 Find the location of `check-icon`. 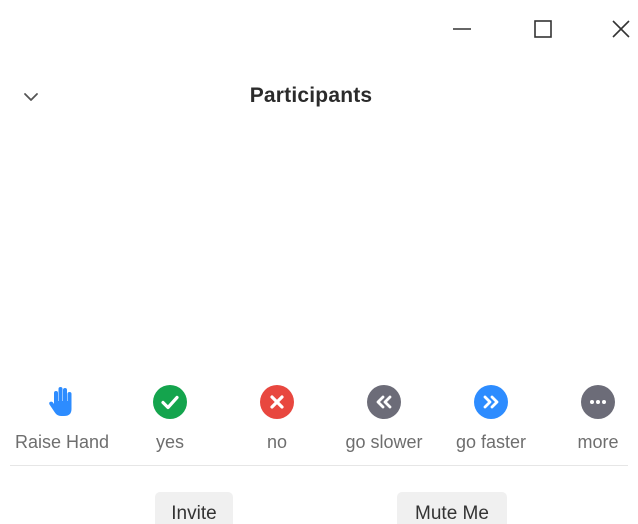

check-icon is located at coordinates (170, 402).